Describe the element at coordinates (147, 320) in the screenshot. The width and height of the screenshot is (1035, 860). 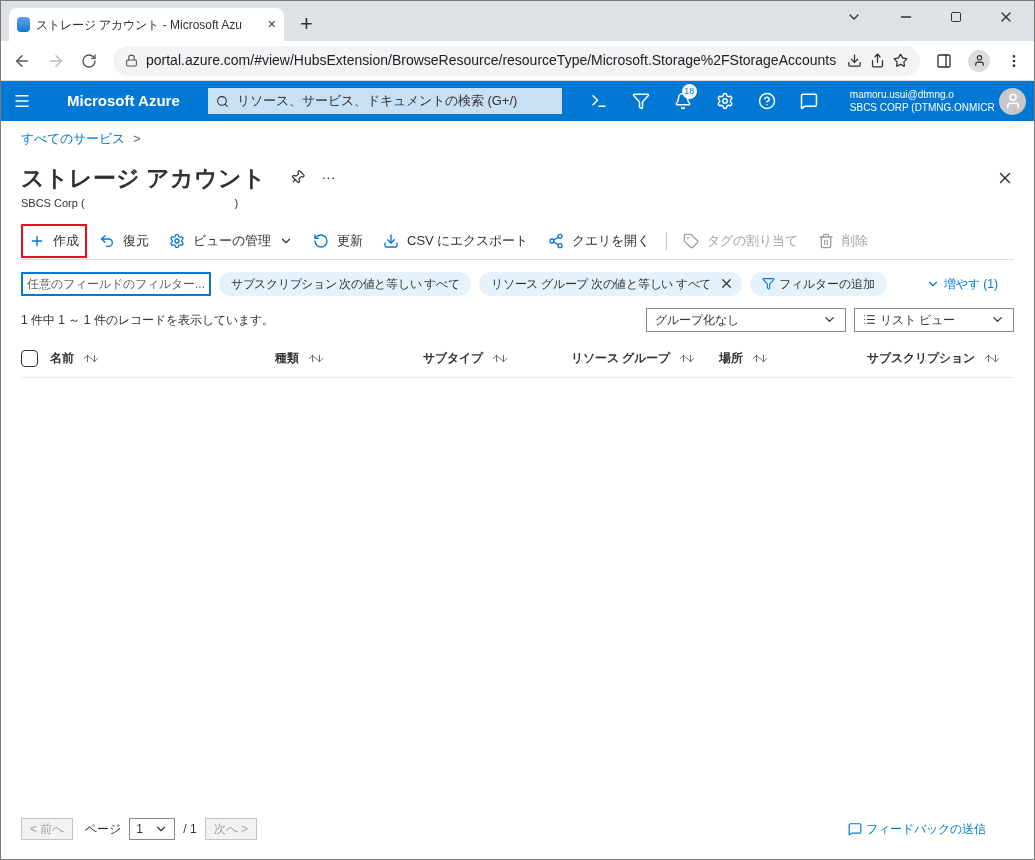
I see `record-count: 1 件中 1 ～ 1 件のレコードを表示しています。` at that location.